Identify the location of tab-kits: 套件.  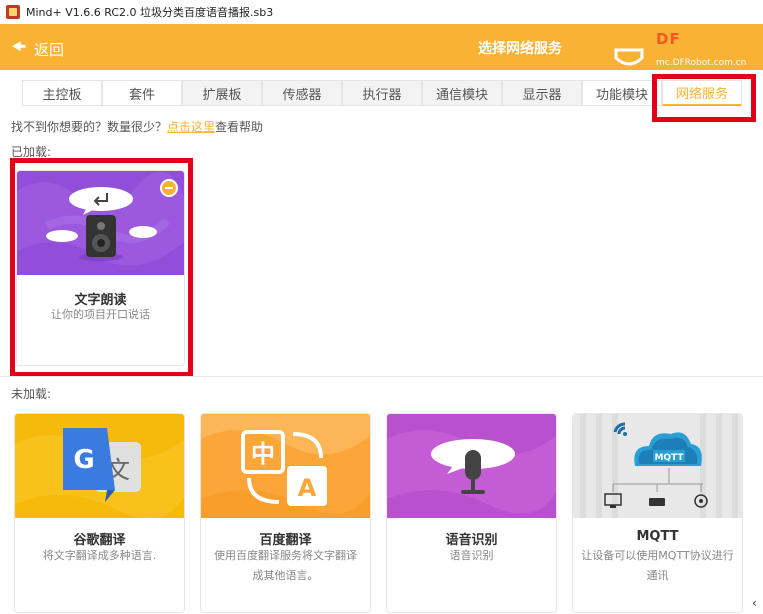
(142, 93).